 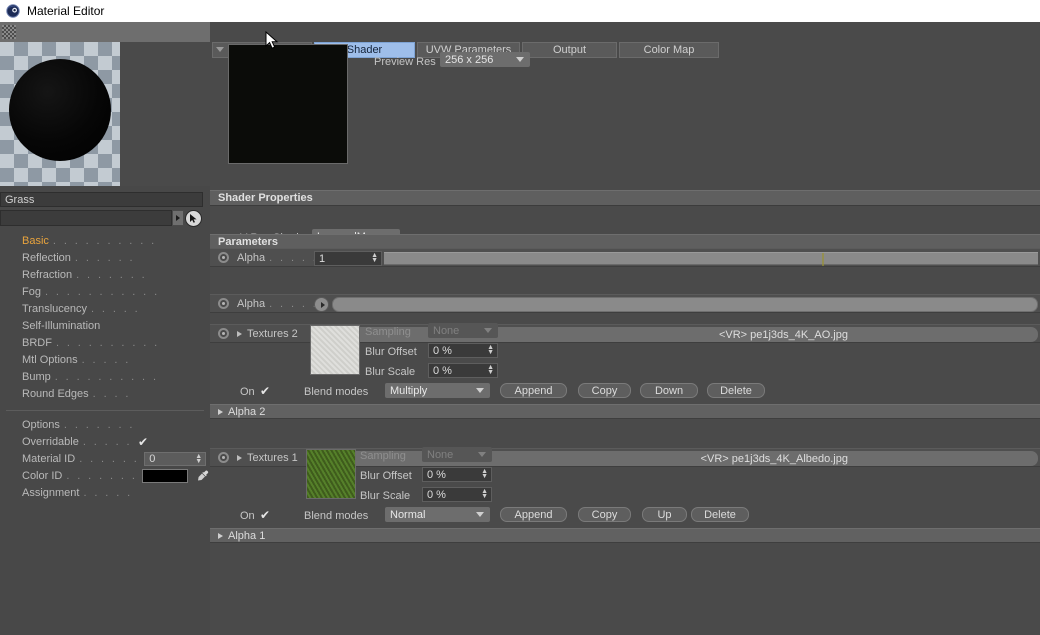 What do you see at coordinates (223, 257) in the screenshot?
I see `alpha-numeric-toggle` at bounding box center [223, 257].